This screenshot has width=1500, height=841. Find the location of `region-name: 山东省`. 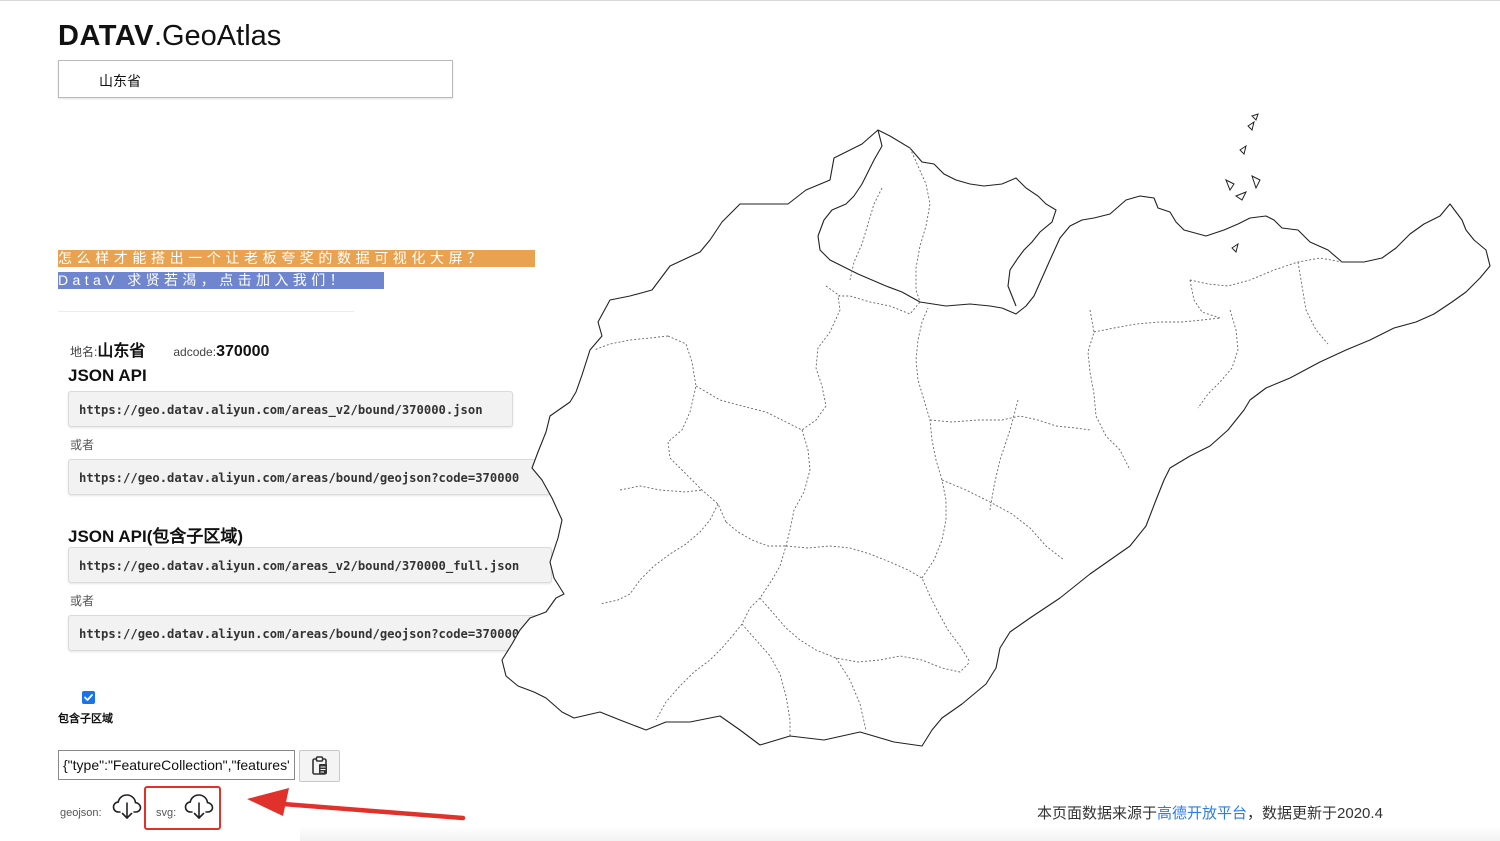

region-name: 山东省 is located at coordinates (121, 351).